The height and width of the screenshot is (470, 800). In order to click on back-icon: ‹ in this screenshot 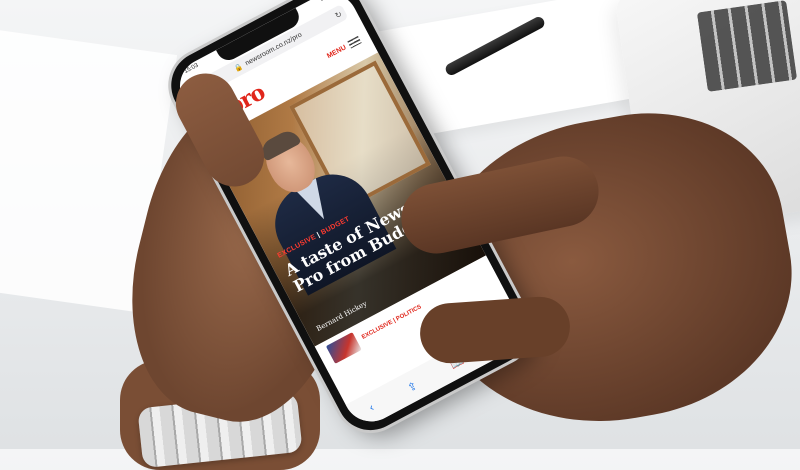, I will do `click(371, 408)`.